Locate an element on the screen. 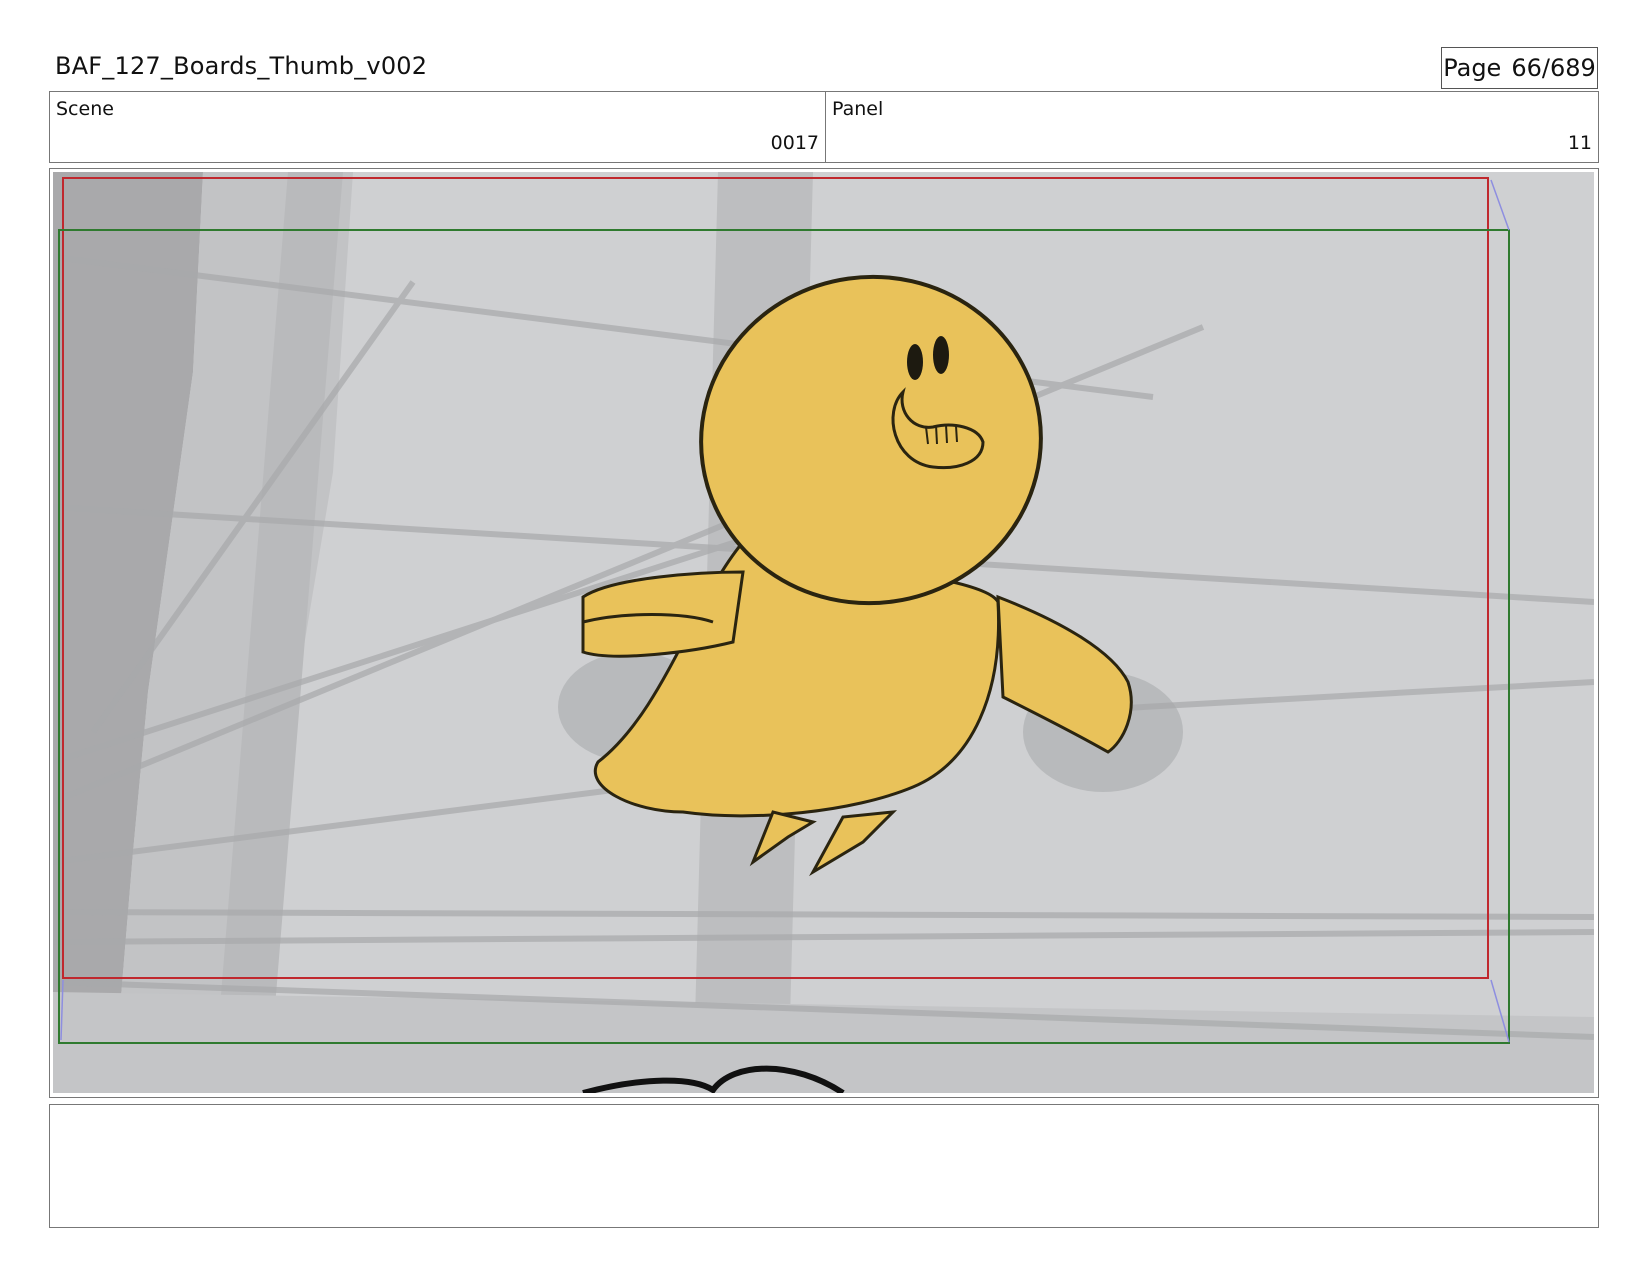 The width and height of the screenshot is (1650, 1275). notes-box is located at coordinates (824, 1166).